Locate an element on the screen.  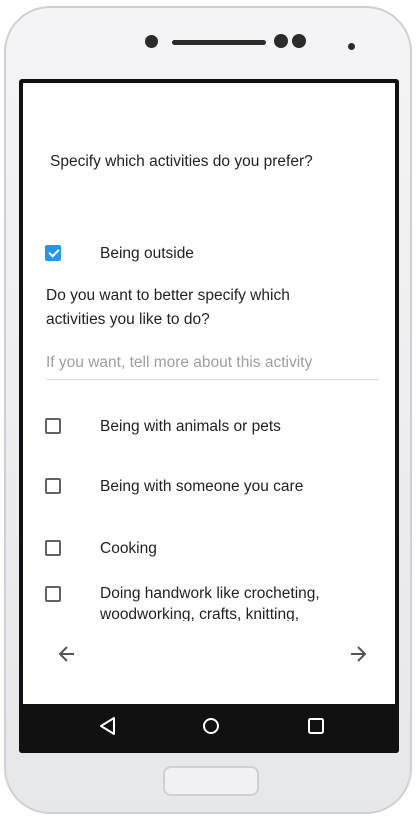
activity-label: Being with someone you care is located at coordinates (202, 486).